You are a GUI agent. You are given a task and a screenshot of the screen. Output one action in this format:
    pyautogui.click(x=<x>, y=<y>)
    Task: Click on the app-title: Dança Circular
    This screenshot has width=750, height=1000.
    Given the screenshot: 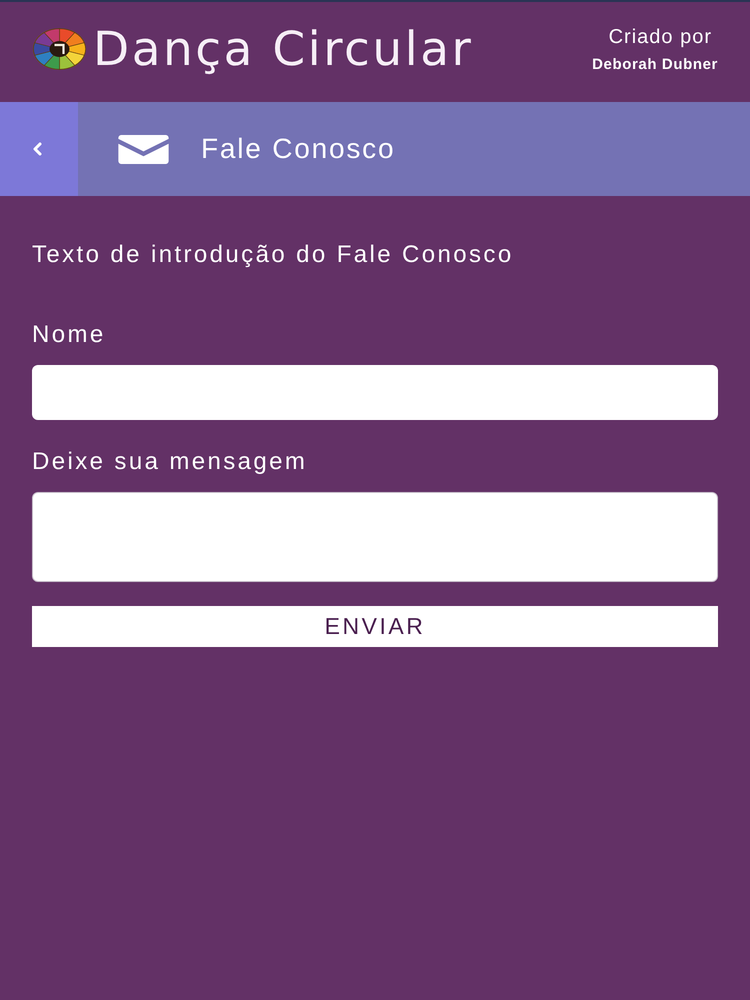 What is the action you would take?
    pyautogui.click(x=283, y=49)
    